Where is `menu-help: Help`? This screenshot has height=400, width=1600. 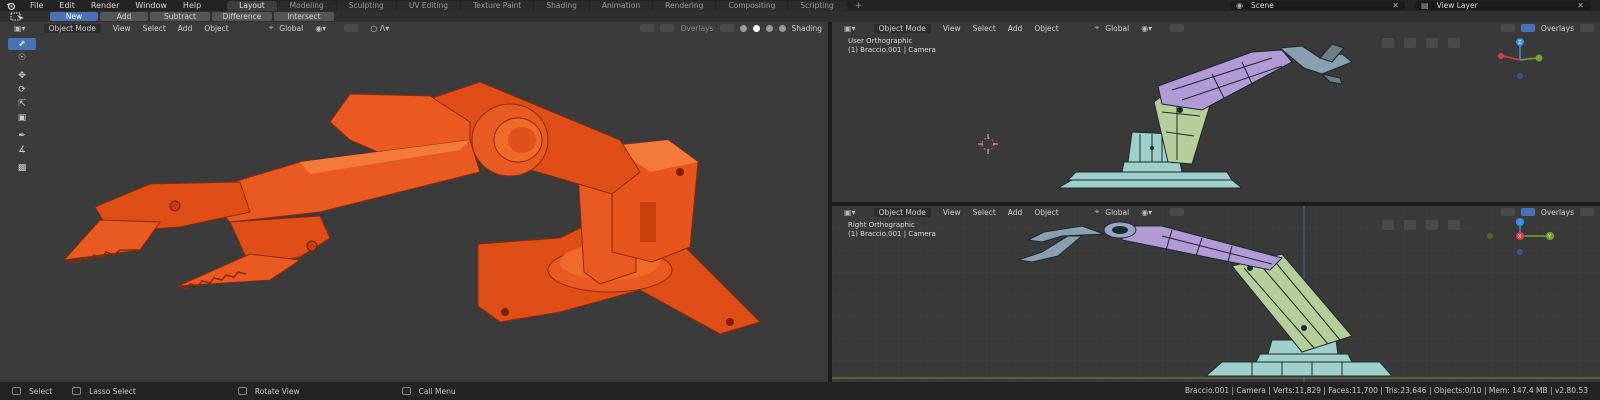
menu-help: Help is located at coordinates (192, 5).